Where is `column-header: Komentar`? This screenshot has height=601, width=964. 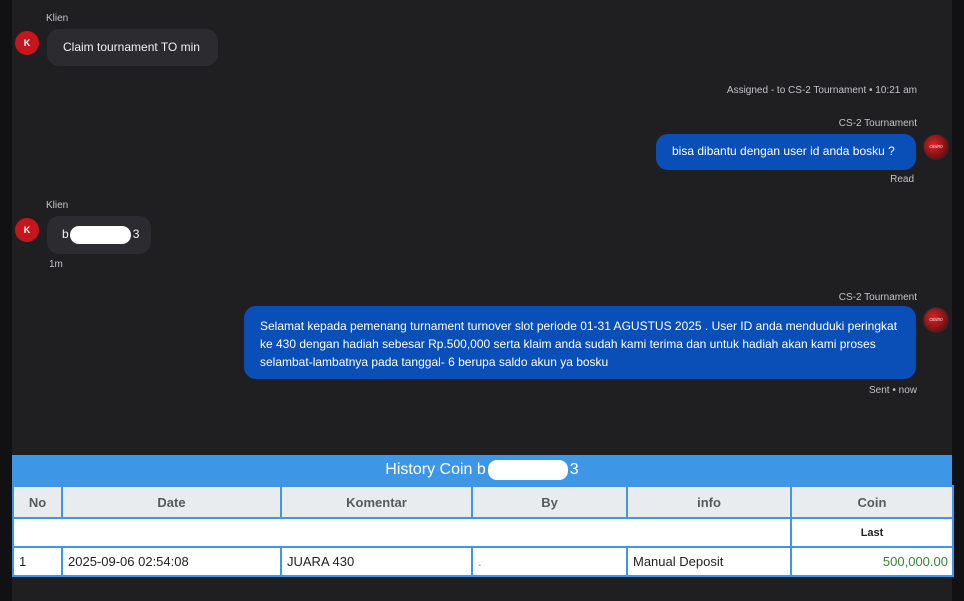
column-header: Komentar is located at coordinates (376, 502).